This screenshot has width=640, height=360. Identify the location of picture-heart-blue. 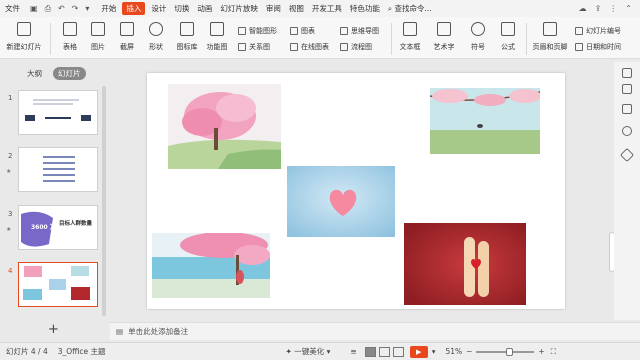
(341, 201).